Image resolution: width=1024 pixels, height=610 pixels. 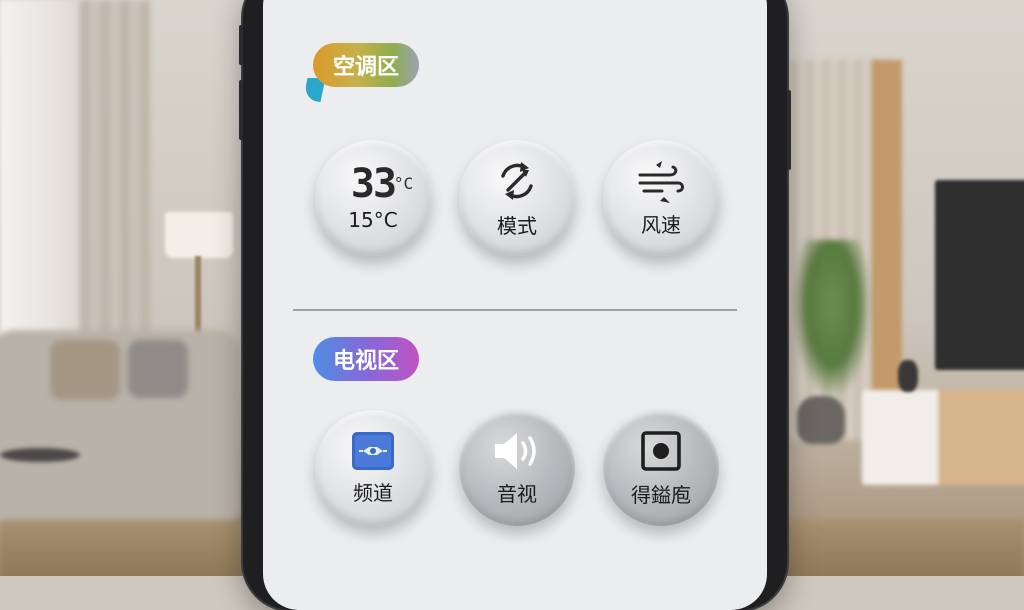 I want to click on current-temperature-value: 33, so click(x=373, y=184).